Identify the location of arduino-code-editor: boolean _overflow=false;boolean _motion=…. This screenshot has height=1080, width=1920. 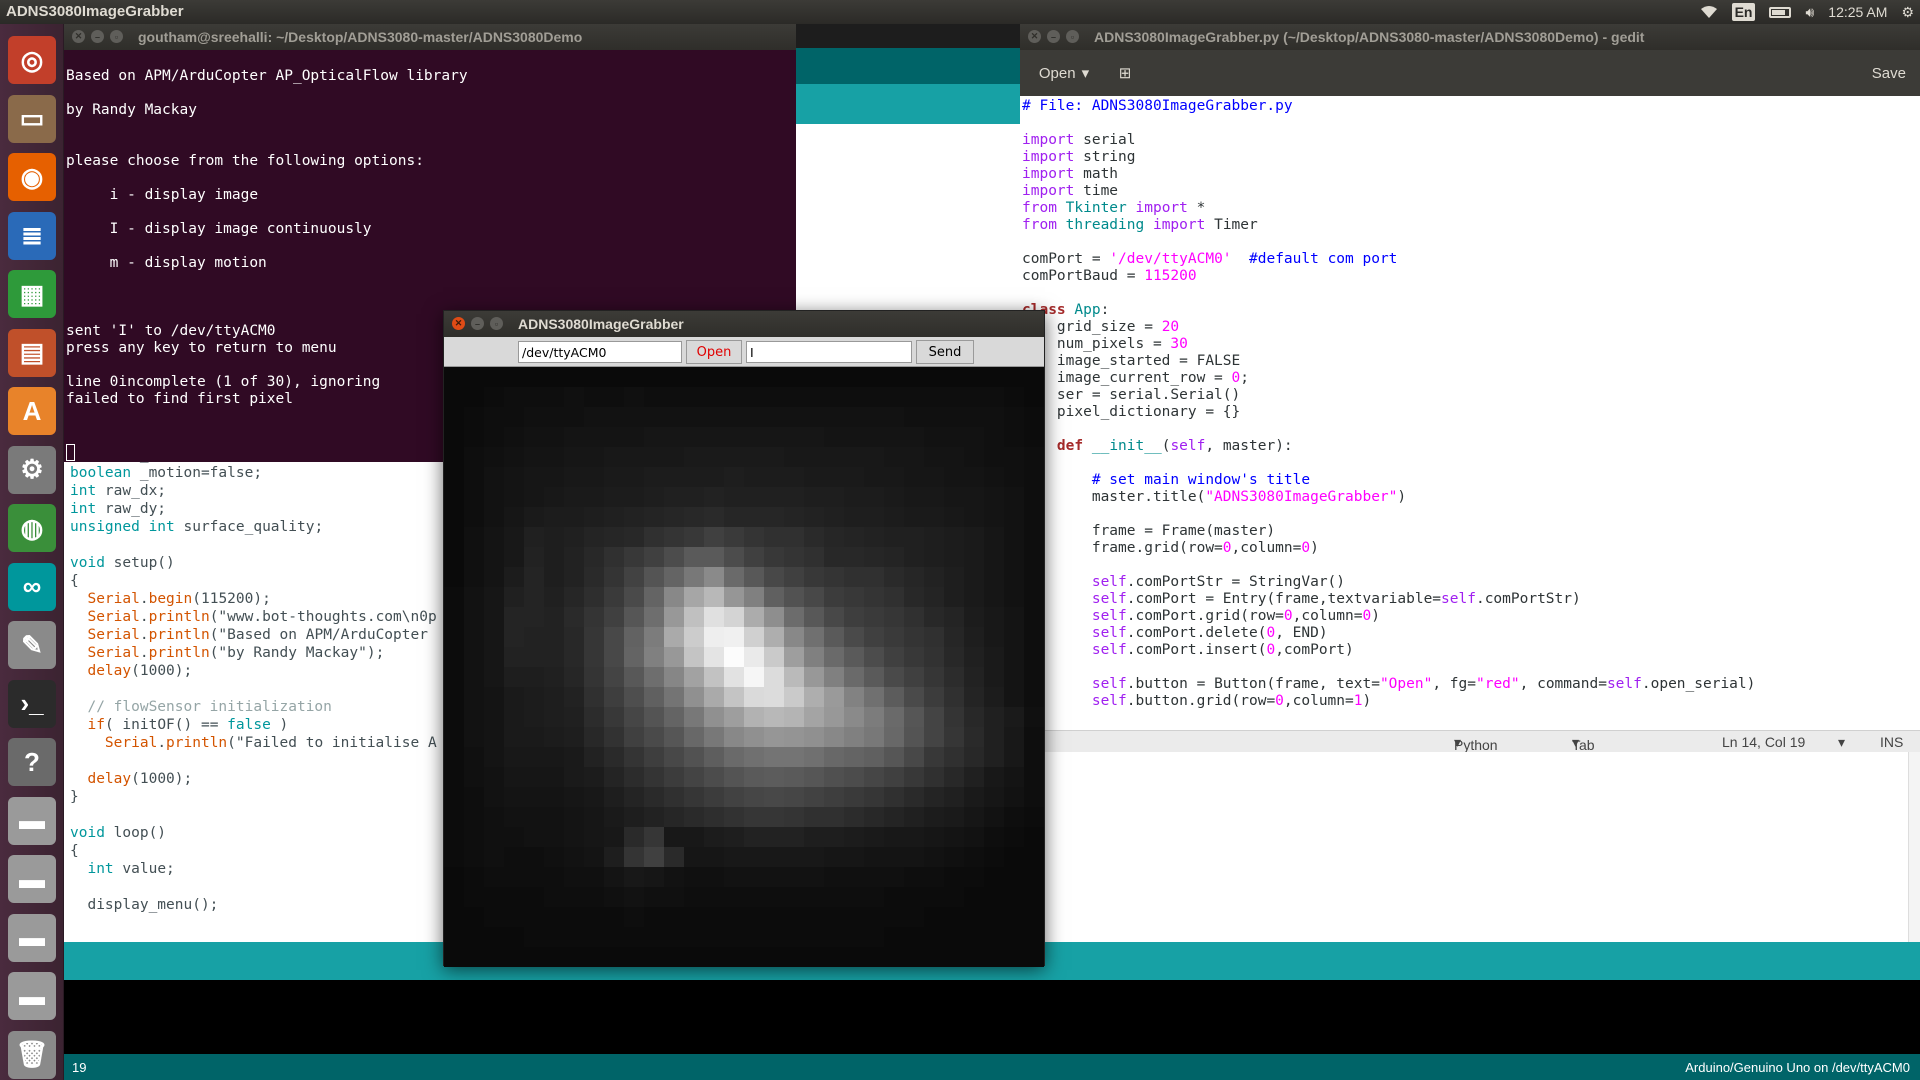
(260, 680).